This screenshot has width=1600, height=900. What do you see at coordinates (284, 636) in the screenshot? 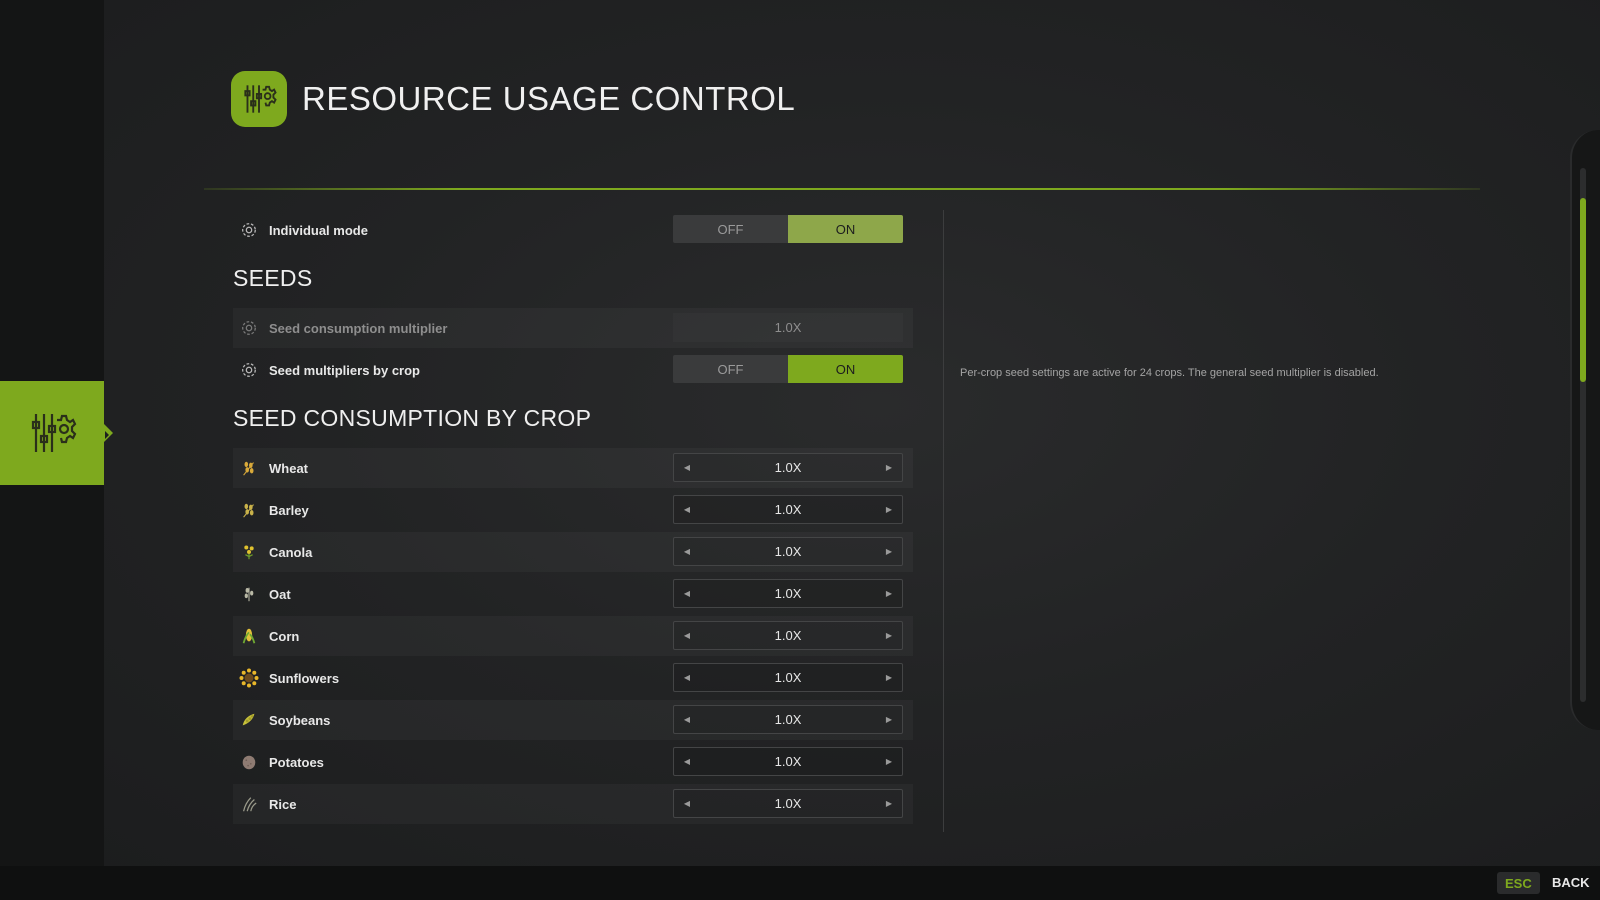
I see `crop-label: Corn` at bounding box center [284, 636].